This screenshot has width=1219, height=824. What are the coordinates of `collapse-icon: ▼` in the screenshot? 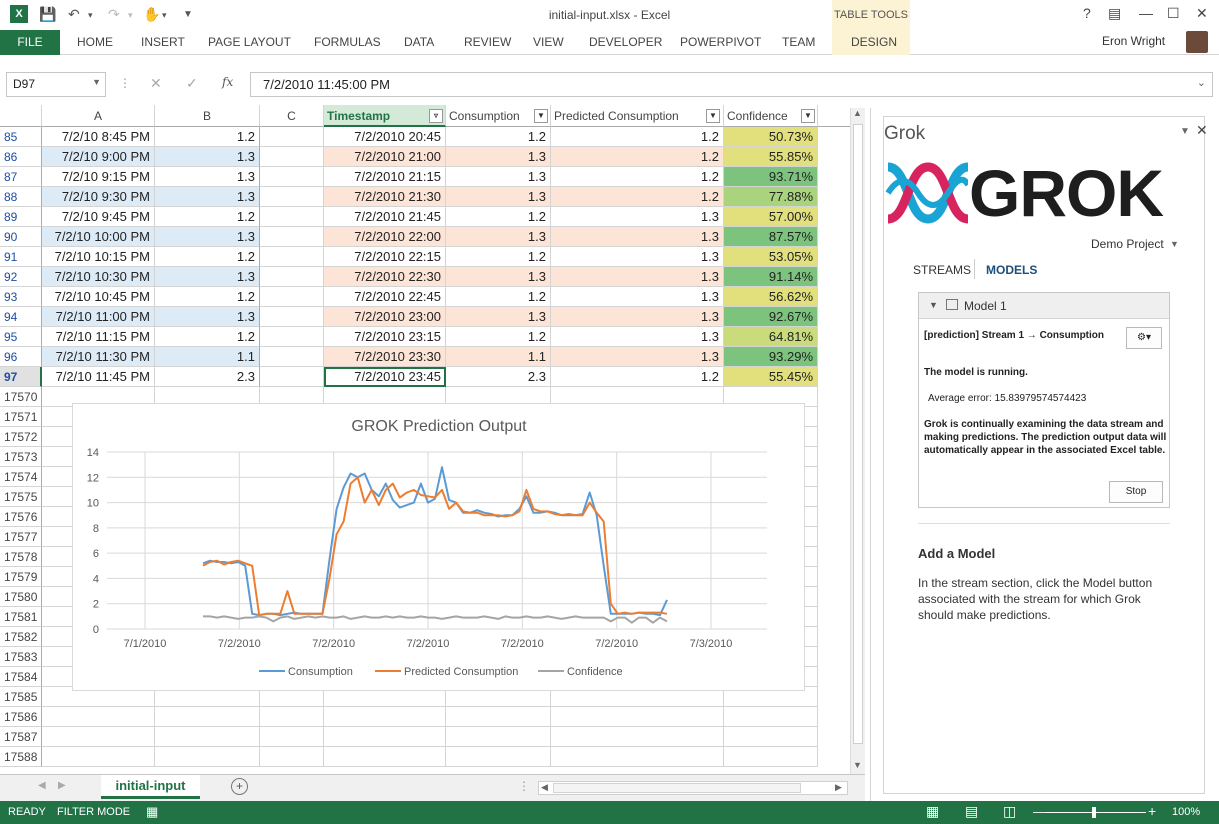 It's located at (933, 305).